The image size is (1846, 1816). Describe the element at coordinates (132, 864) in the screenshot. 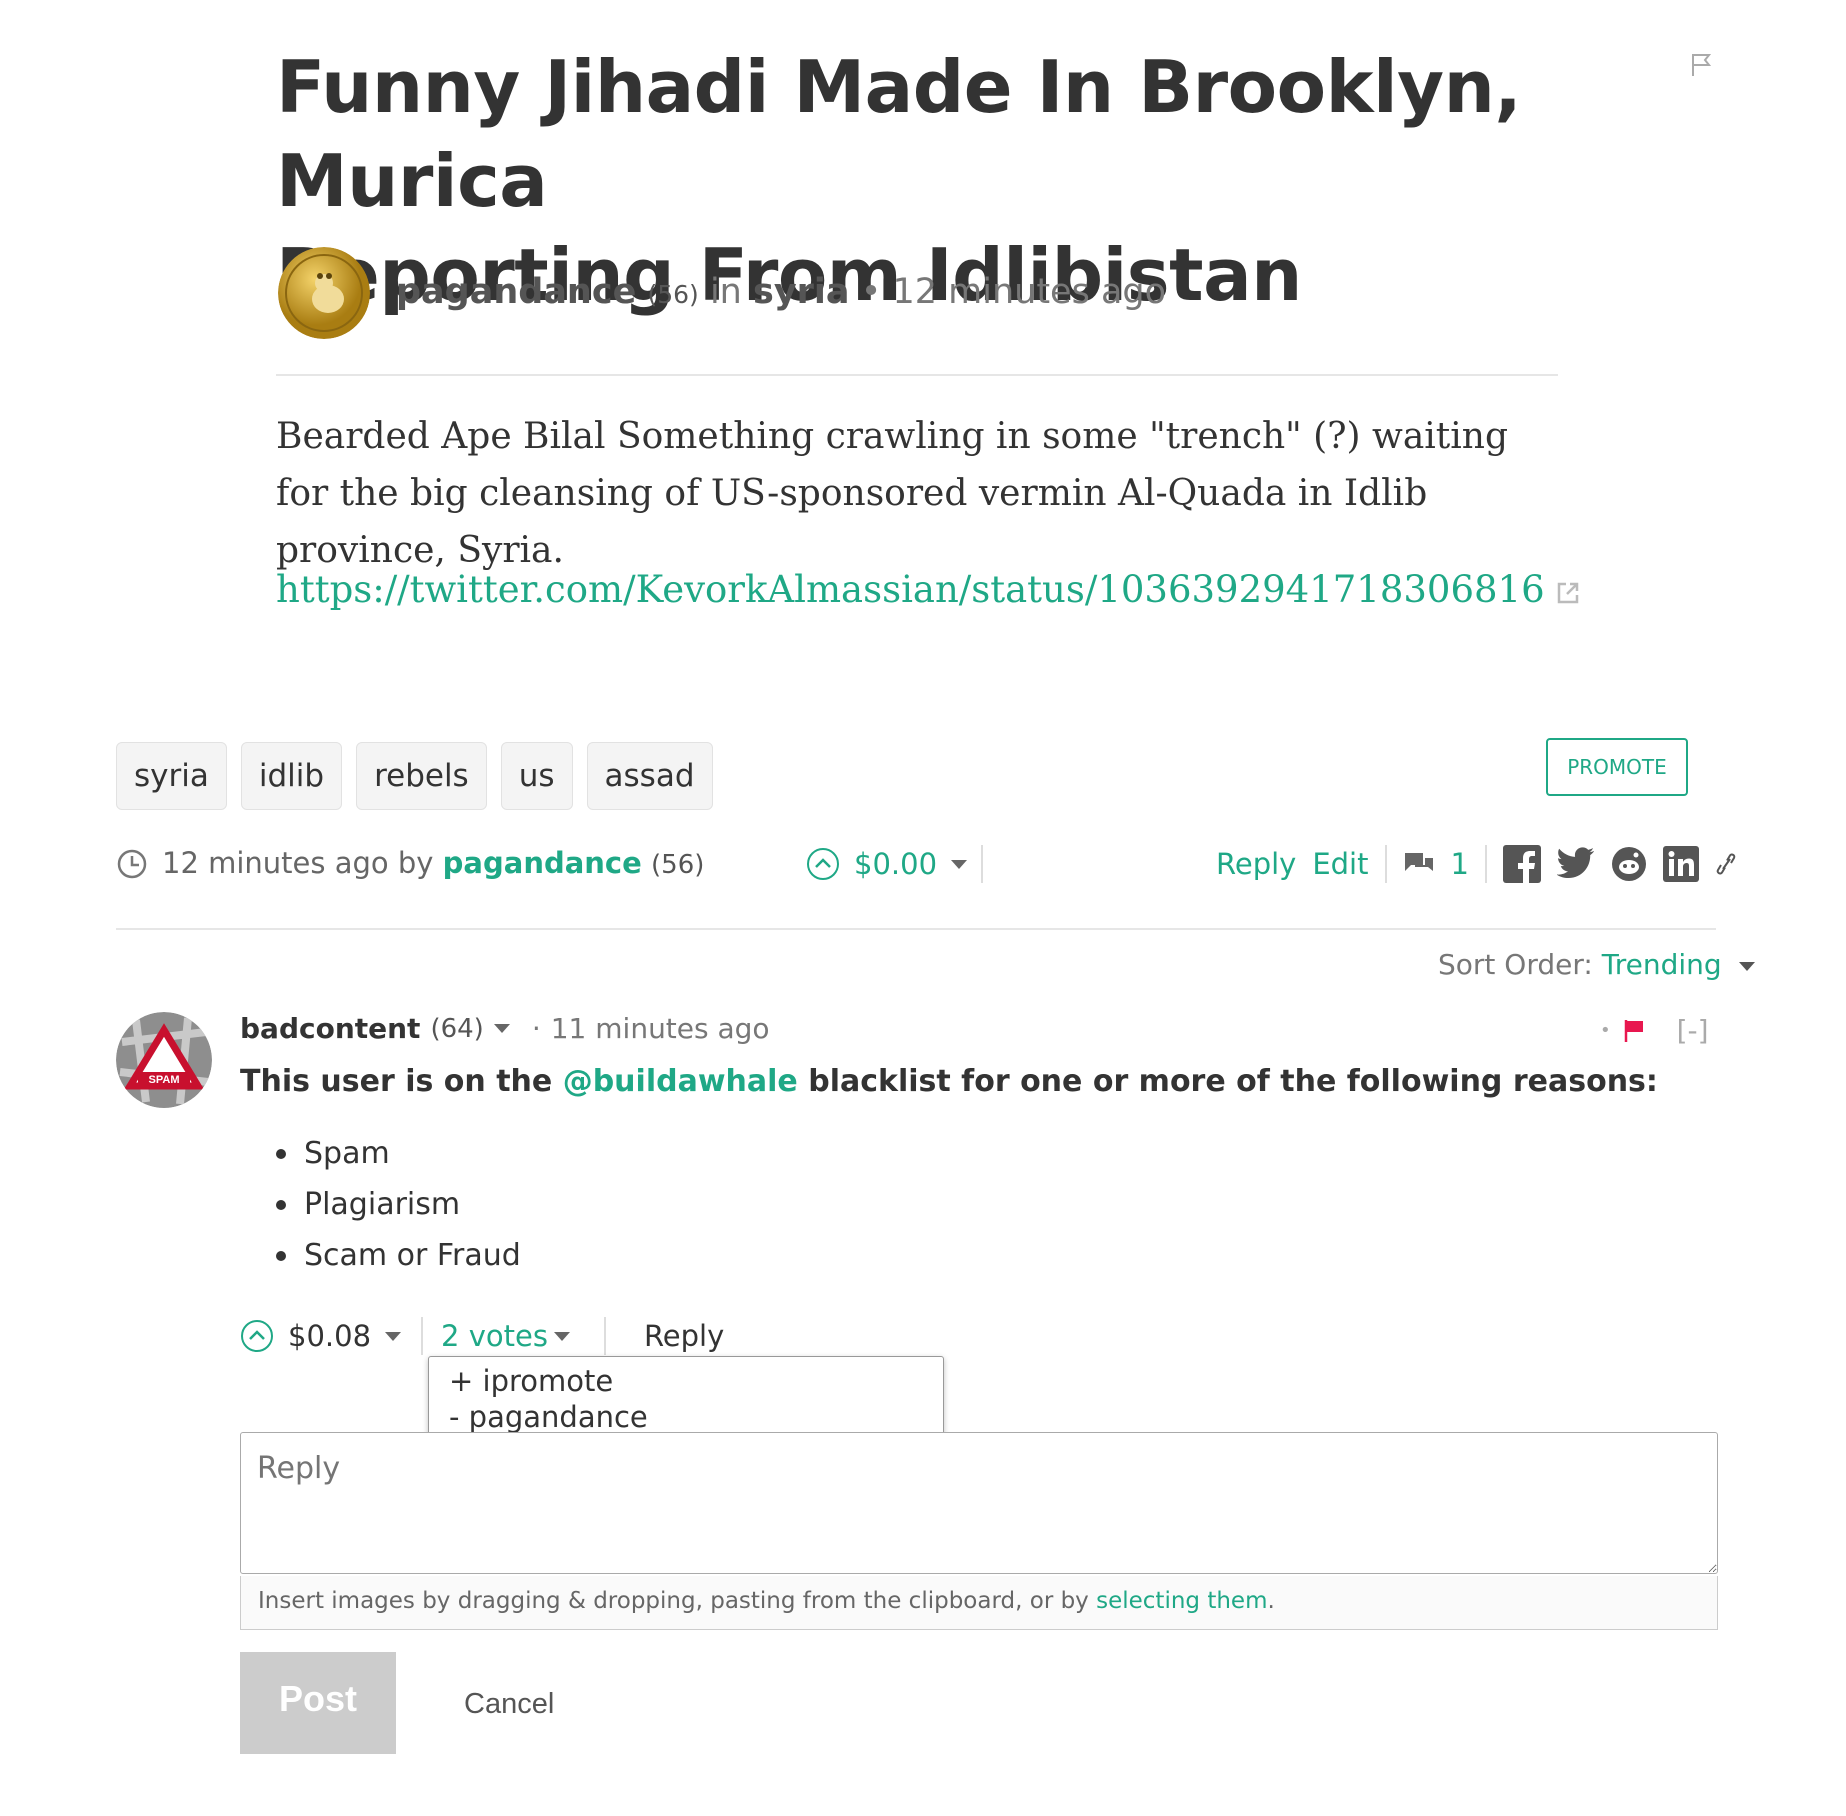

I see `clock-icon` at that location.